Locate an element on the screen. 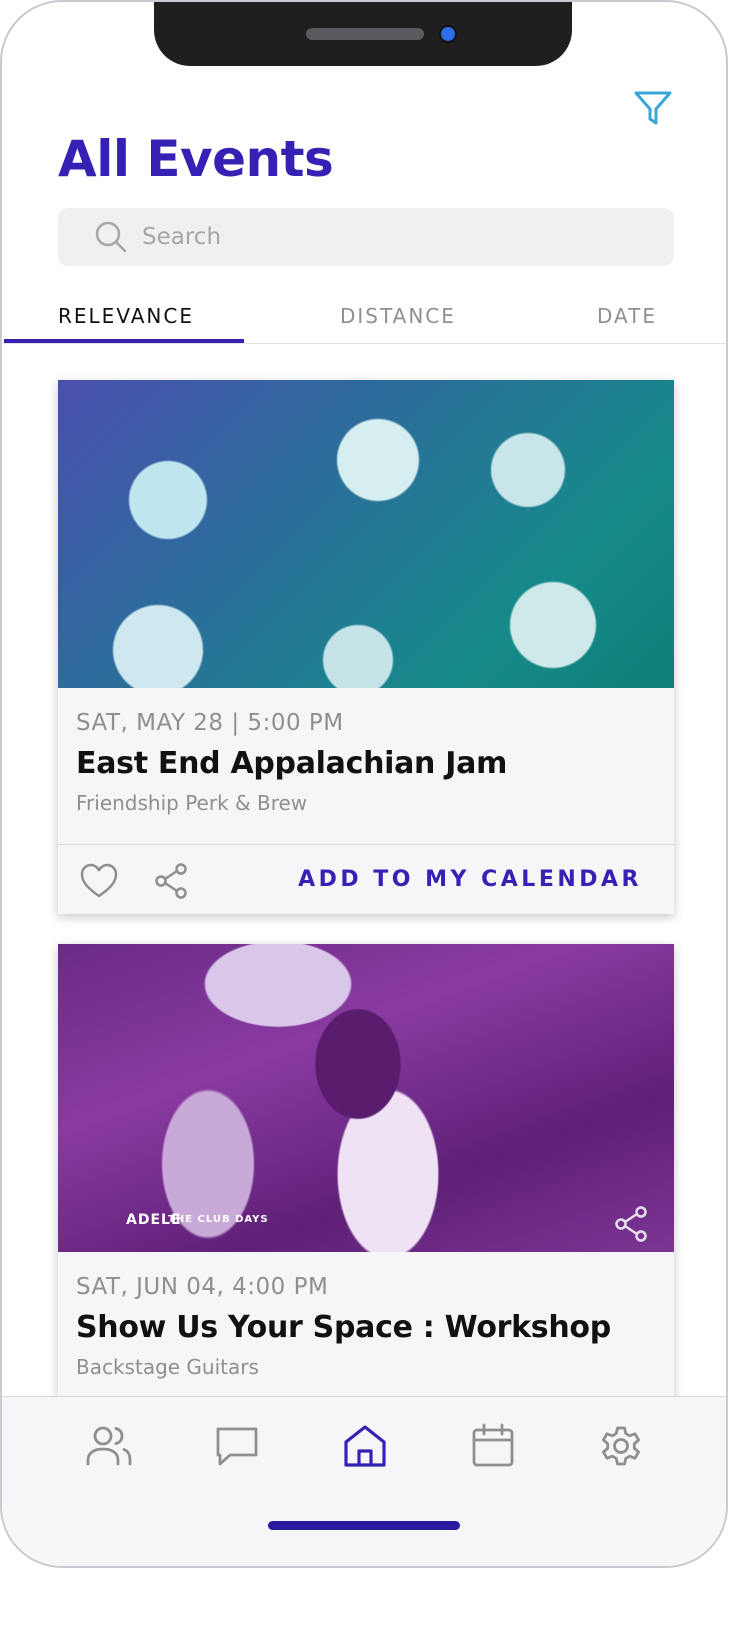 This screenshot has height=1628, width=754. speaker-grille is located at coordinates (365, 34).